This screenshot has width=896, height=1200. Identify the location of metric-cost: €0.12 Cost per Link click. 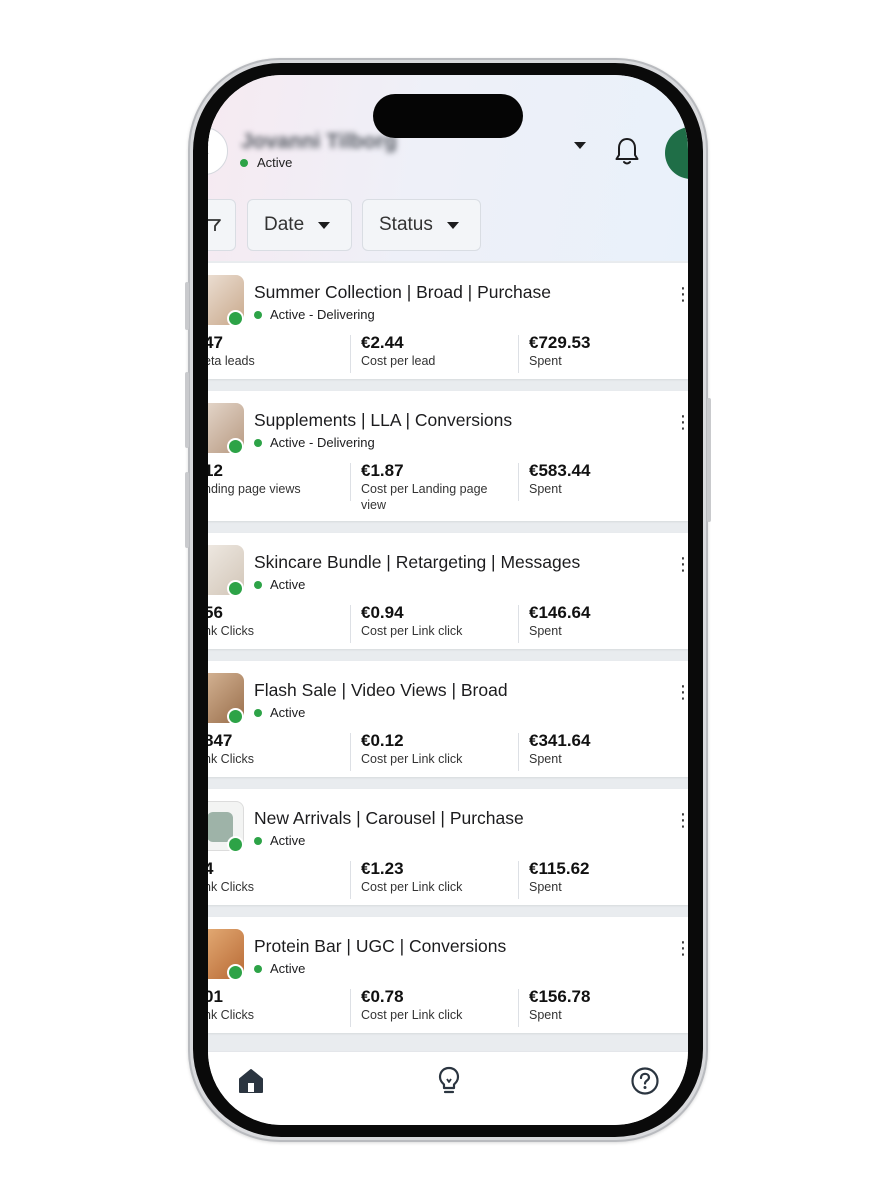
(436, 749).